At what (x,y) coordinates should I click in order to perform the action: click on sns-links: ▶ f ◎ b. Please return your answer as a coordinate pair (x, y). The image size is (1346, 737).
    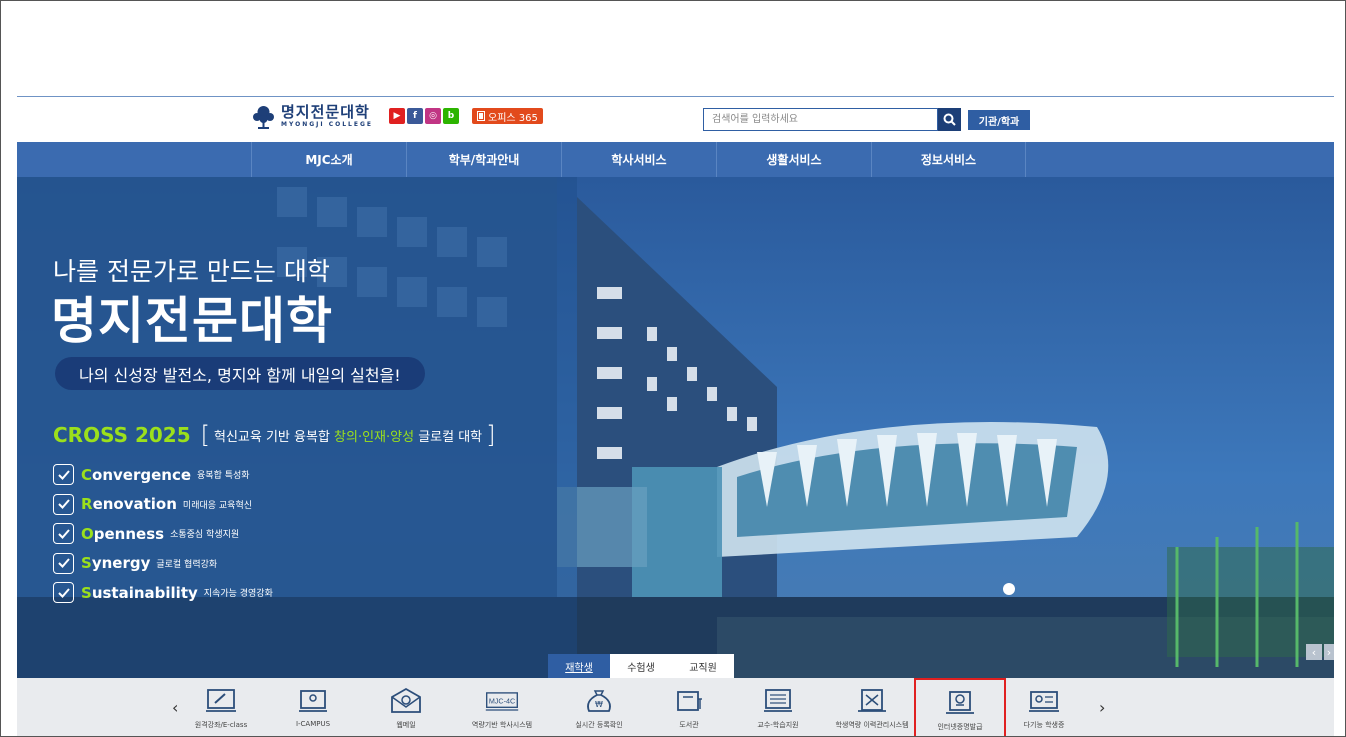
    Looking at the image, I should click on (424, 116).